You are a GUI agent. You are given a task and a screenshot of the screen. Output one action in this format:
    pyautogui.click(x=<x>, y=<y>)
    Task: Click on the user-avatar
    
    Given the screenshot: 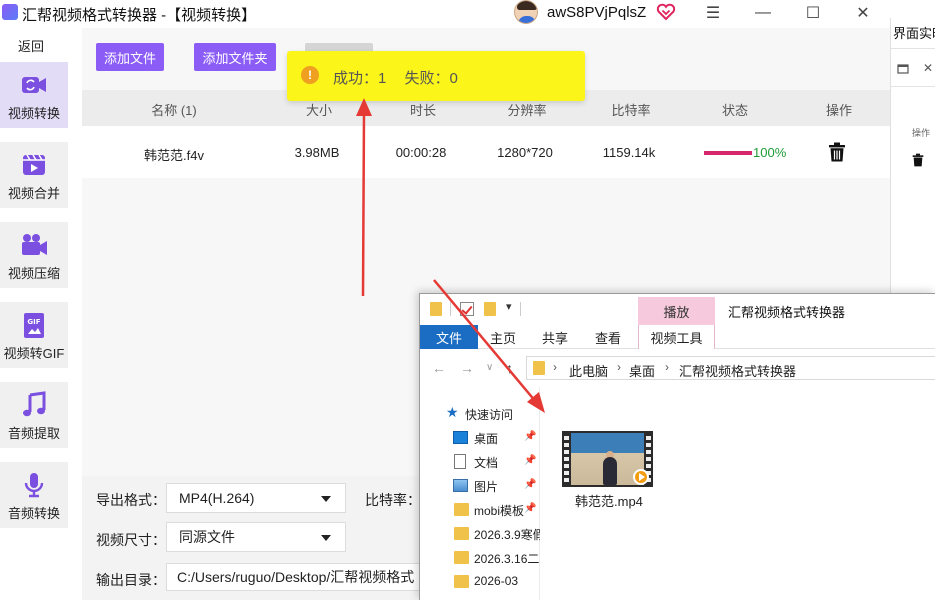 What is the action you would take?
    pyautogui.click(x=526, y=12)
    